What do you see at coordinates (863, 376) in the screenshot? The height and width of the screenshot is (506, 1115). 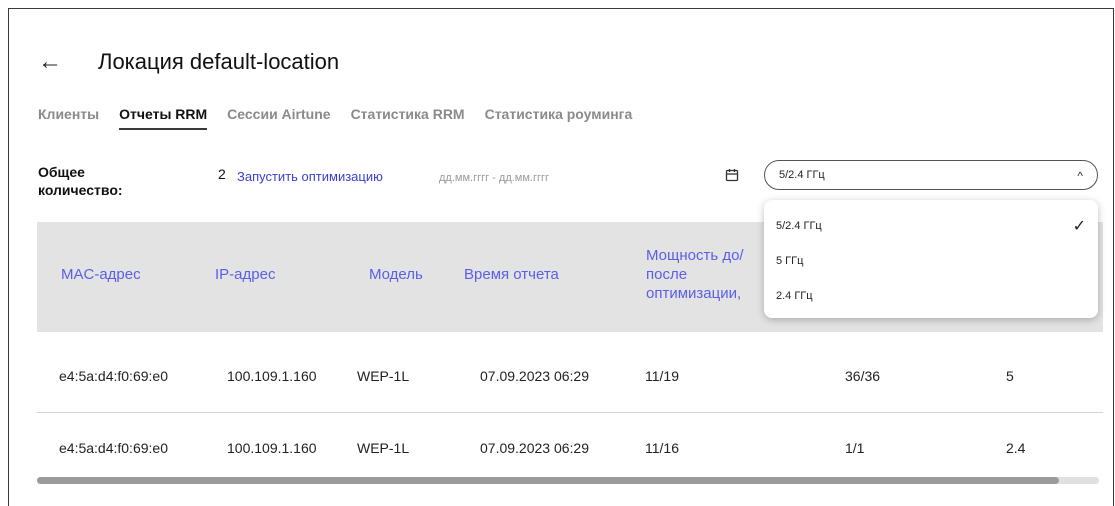 I see `cell-channel: 36/36` at bounding box center [863, 376].